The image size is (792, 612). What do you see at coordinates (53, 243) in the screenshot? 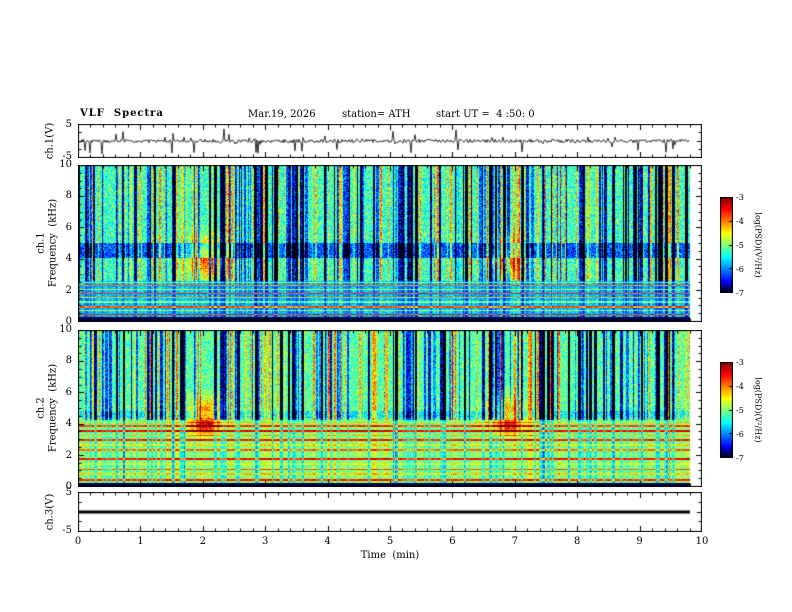
I see `ch1-frequency-axis-label: Frequency (kHz)` at bounding box center [53, 243].